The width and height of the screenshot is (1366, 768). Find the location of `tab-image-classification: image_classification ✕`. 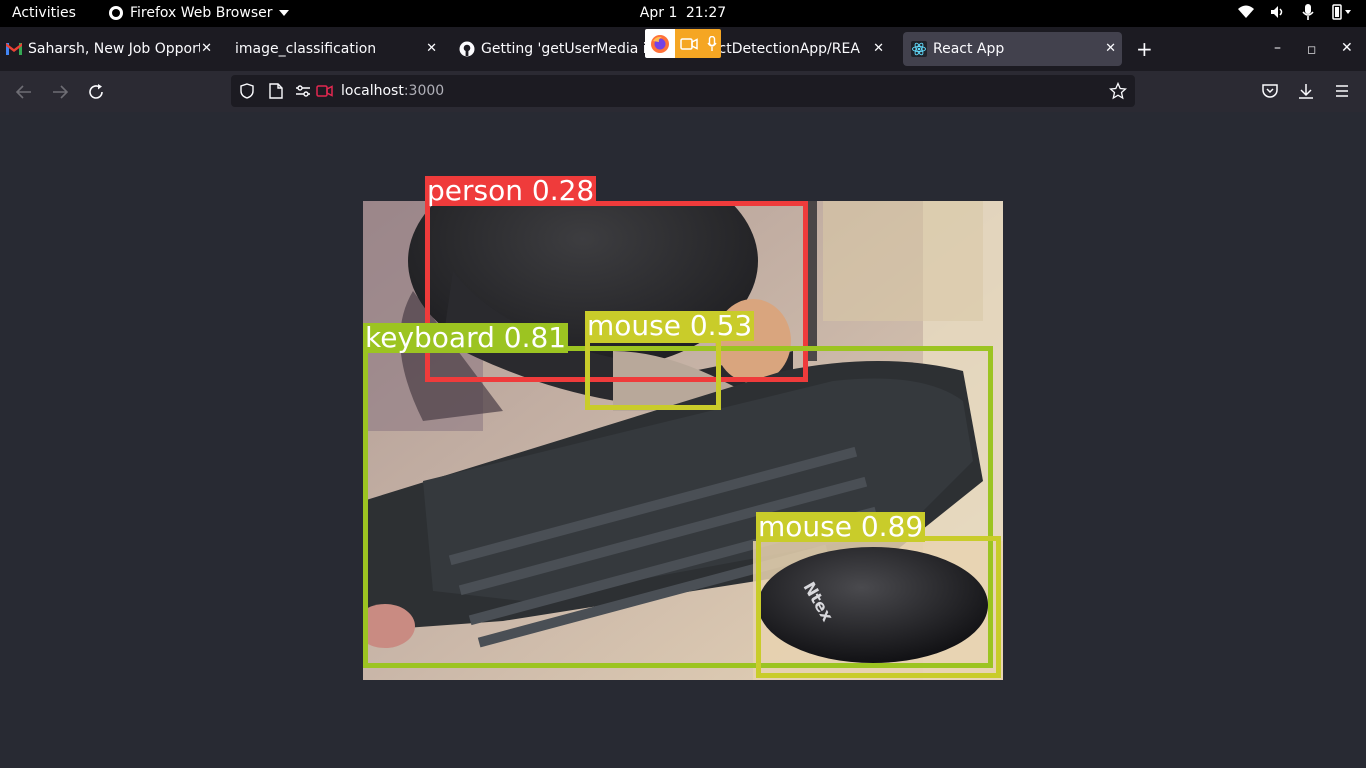

tab-image-classification: image_classification ✕ is located at coordinates (339, 49).